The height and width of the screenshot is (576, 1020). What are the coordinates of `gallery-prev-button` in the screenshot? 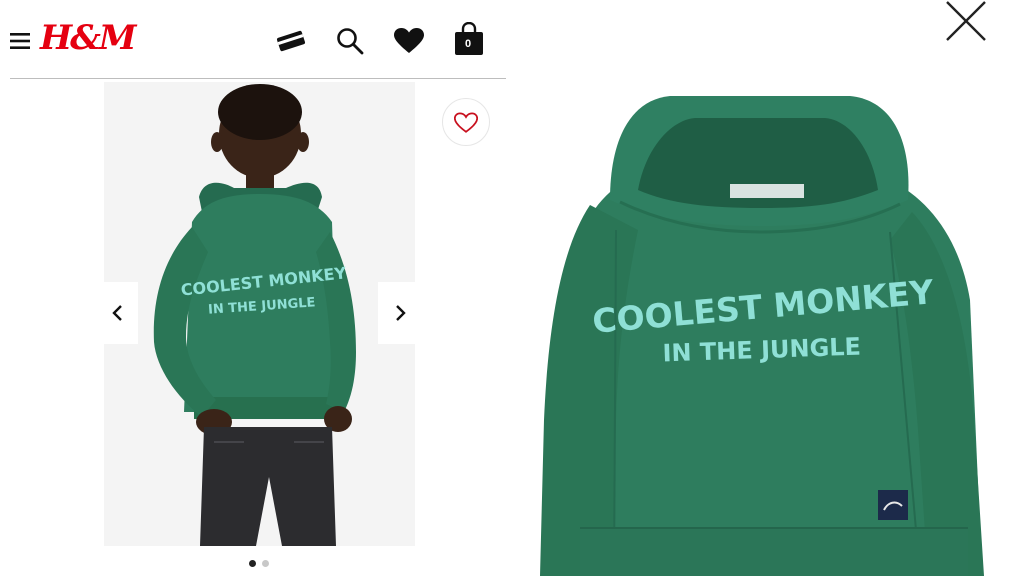 It's located at (118, 313).